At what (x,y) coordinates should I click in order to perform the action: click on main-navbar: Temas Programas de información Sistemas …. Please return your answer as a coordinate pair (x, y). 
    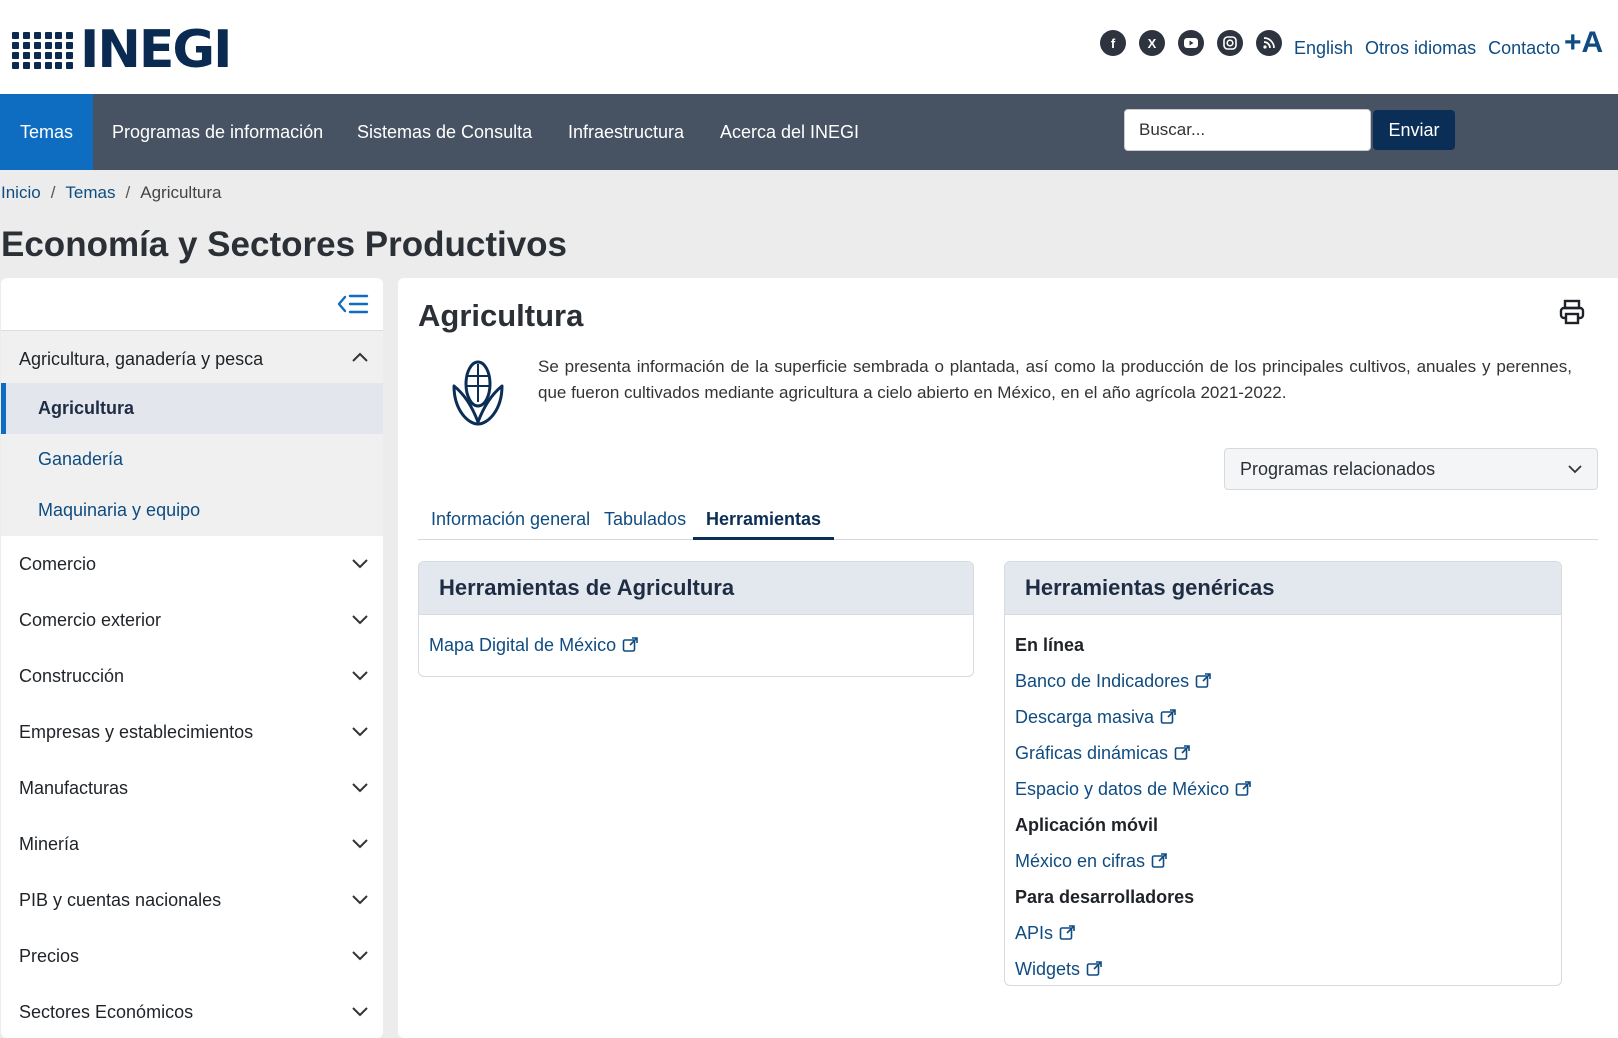
    Looking at the image, I should click on (809, 132).